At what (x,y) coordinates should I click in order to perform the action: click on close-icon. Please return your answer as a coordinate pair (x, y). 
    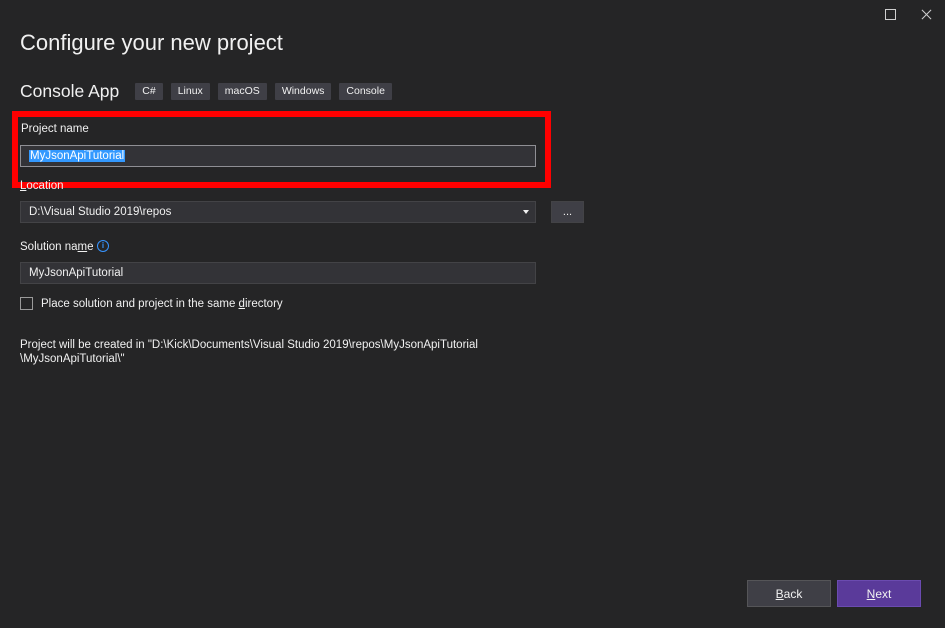
    Looking at the image, I should click on (926, 14).